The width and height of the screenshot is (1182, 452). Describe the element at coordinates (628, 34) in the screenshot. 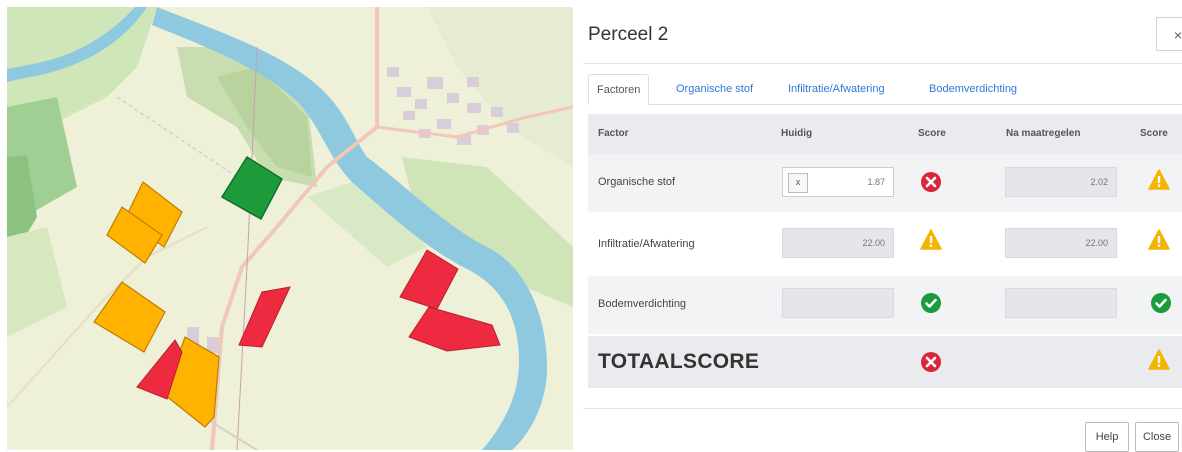

I see `modal-title: Perceel 2` at that location.